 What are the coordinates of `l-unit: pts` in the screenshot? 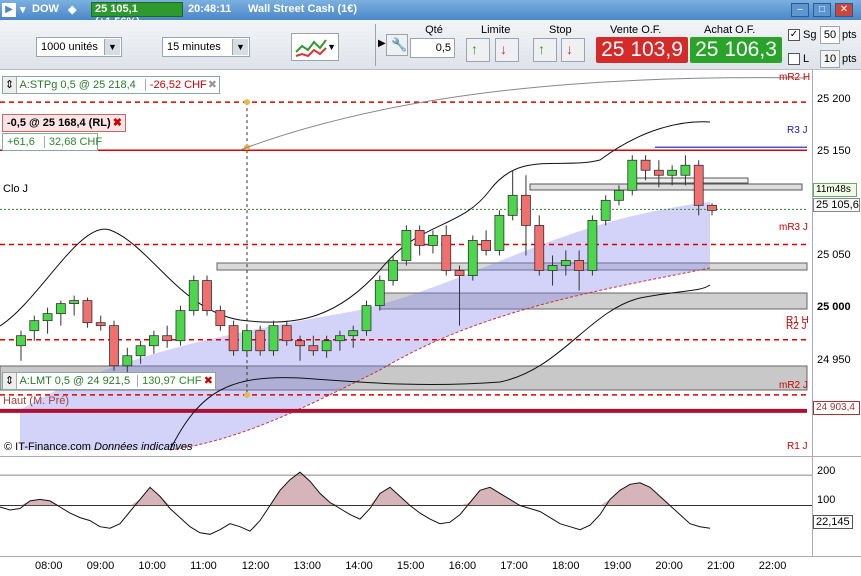 It's located at (849, 59).